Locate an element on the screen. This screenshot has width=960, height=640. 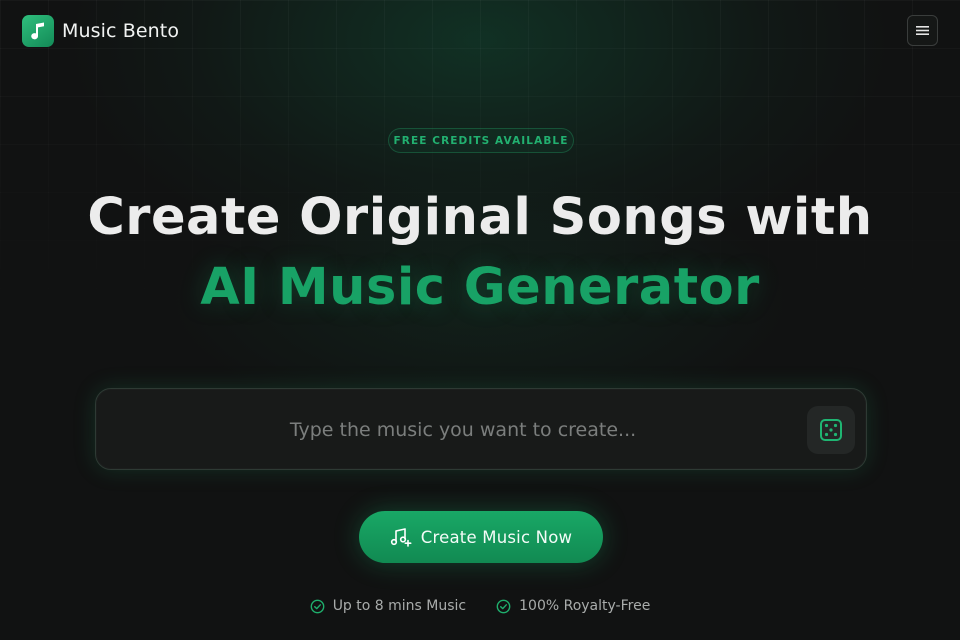
feature-label: 100% Royalty-Free is located at coordinates (585, 606).